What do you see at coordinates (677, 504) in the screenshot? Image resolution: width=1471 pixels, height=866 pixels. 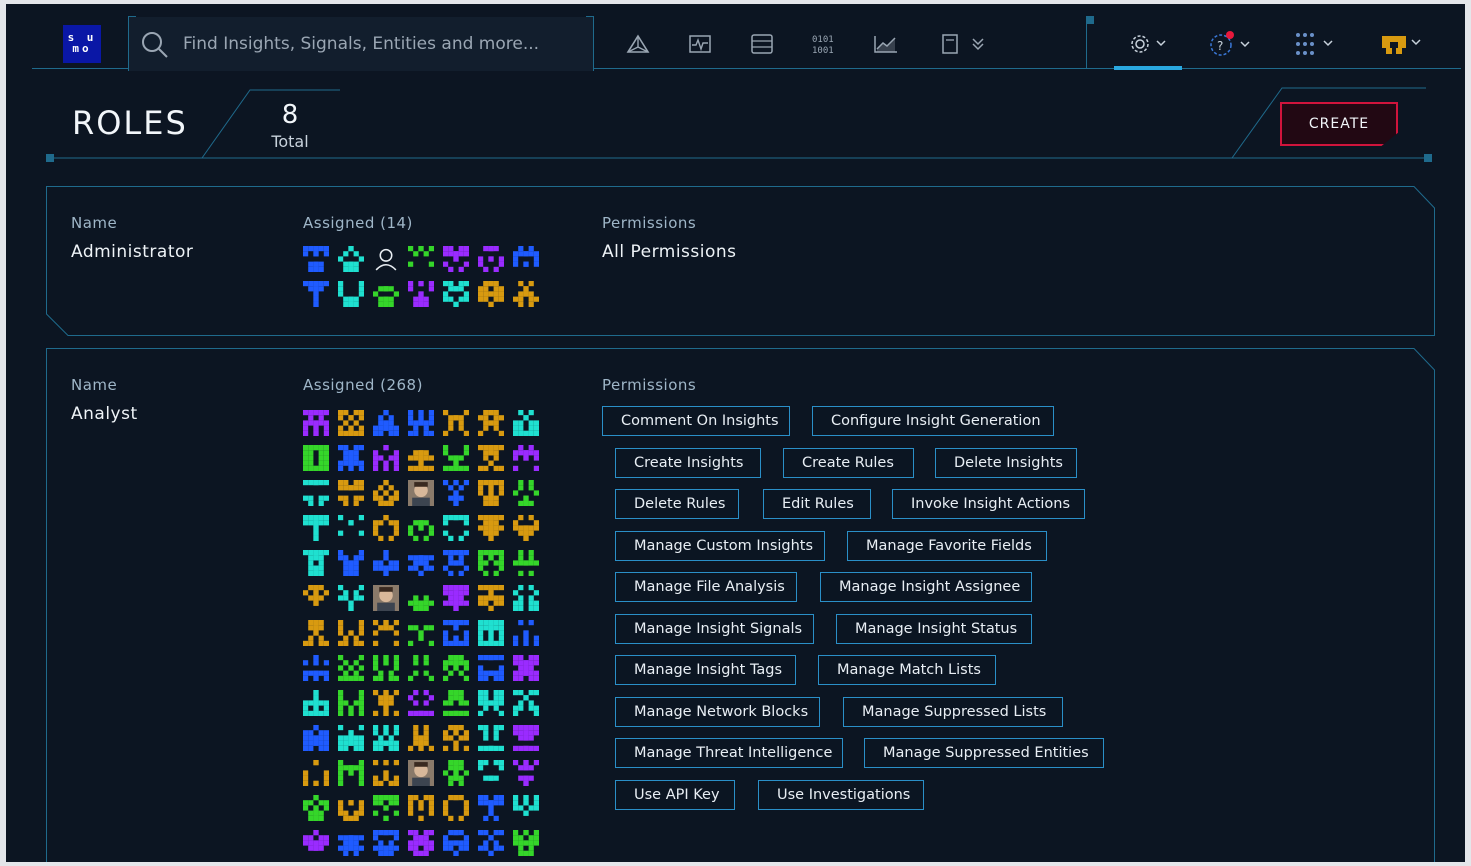 I see `permission-tag: Delete Rules` at bounding box center [677, 504].